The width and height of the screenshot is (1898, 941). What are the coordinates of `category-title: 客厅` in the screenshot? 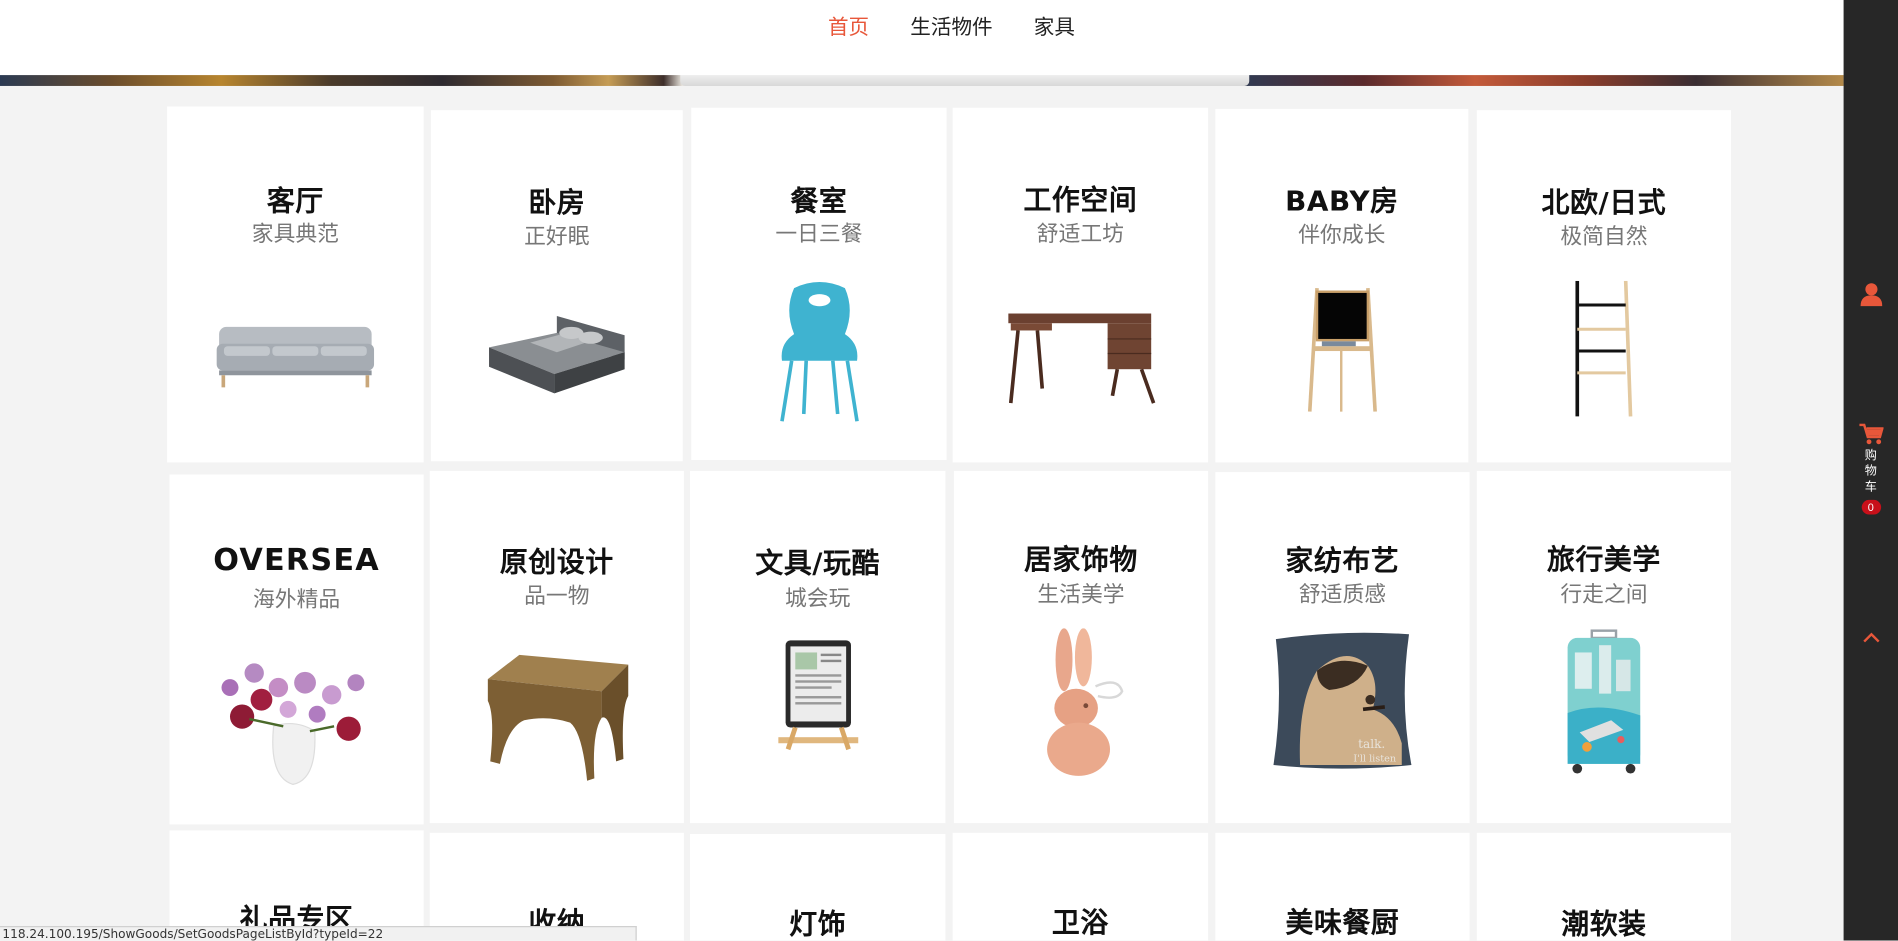 It's located at (295, 202).